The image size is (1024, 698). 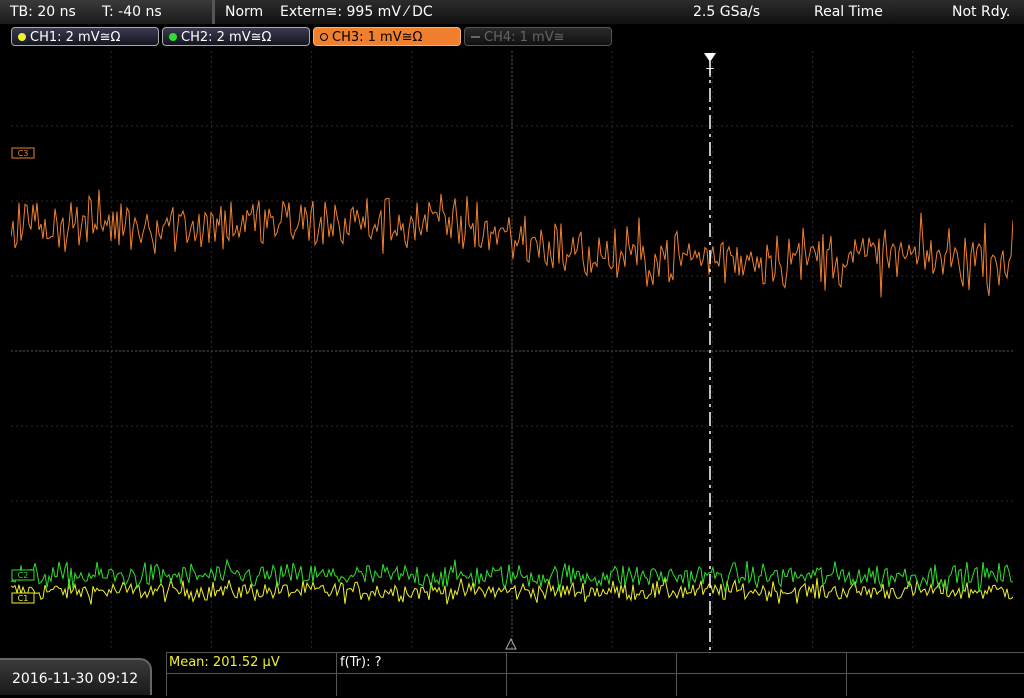 I want to click on trigger-source: Extern≅: 995 mV ⁄ DC, so click(x=356, y=12).